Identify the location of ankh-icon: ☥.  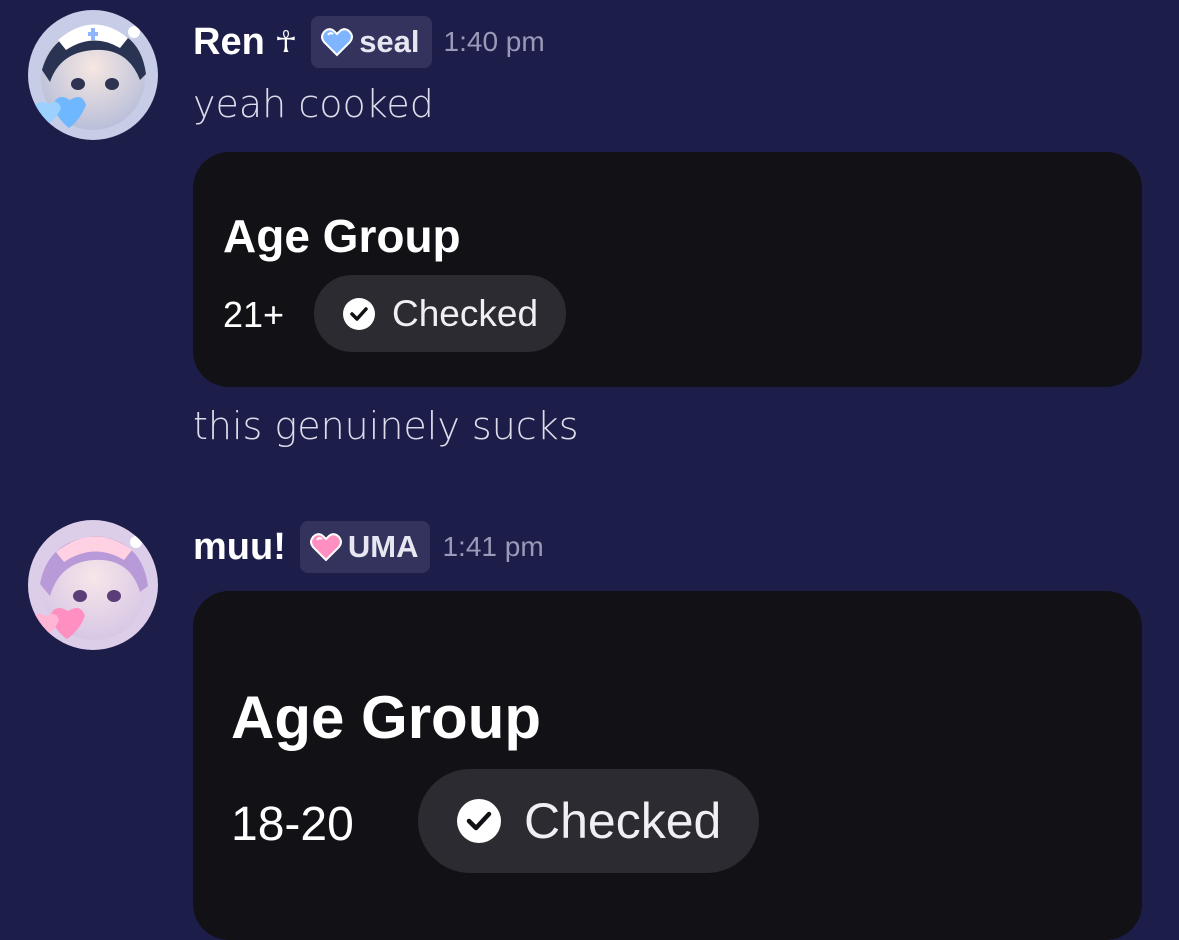
(286, 42).